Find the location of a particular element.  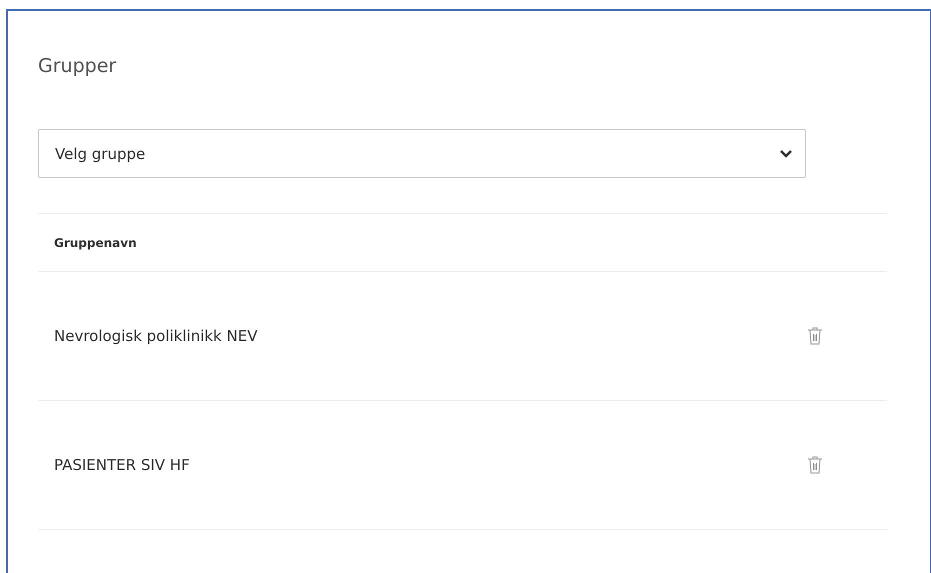

page-title: Grupper is located at coordinates (78, 66).